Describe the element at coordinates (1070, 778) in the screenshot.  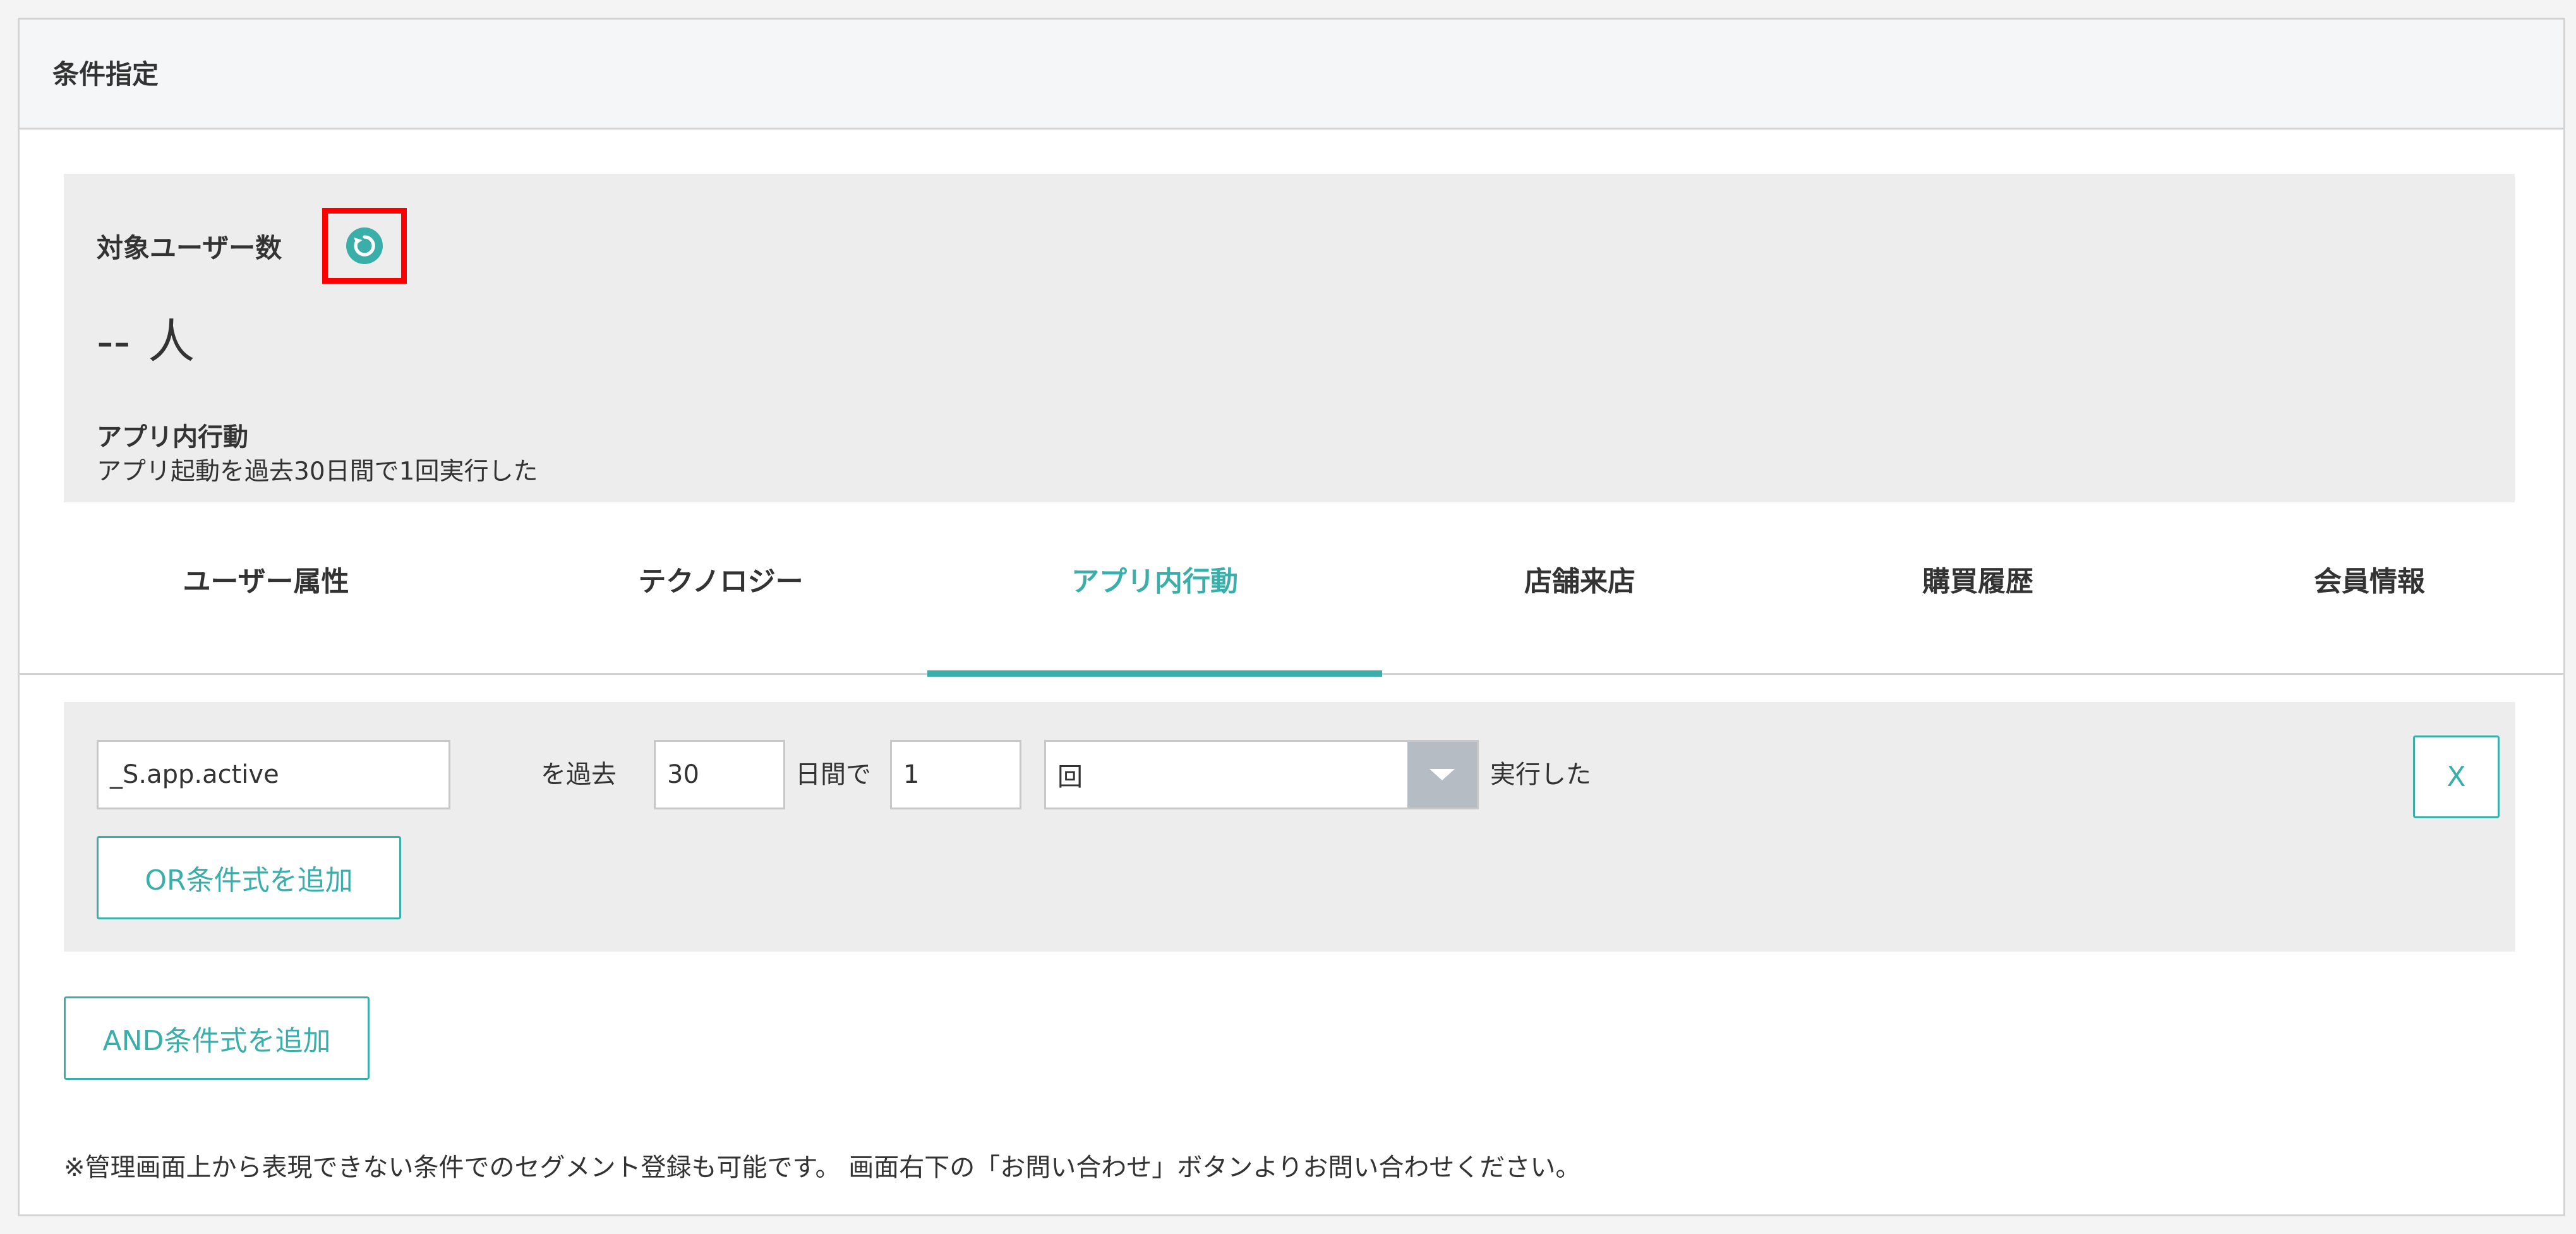
I see `unit-select-value: 回` at that location.